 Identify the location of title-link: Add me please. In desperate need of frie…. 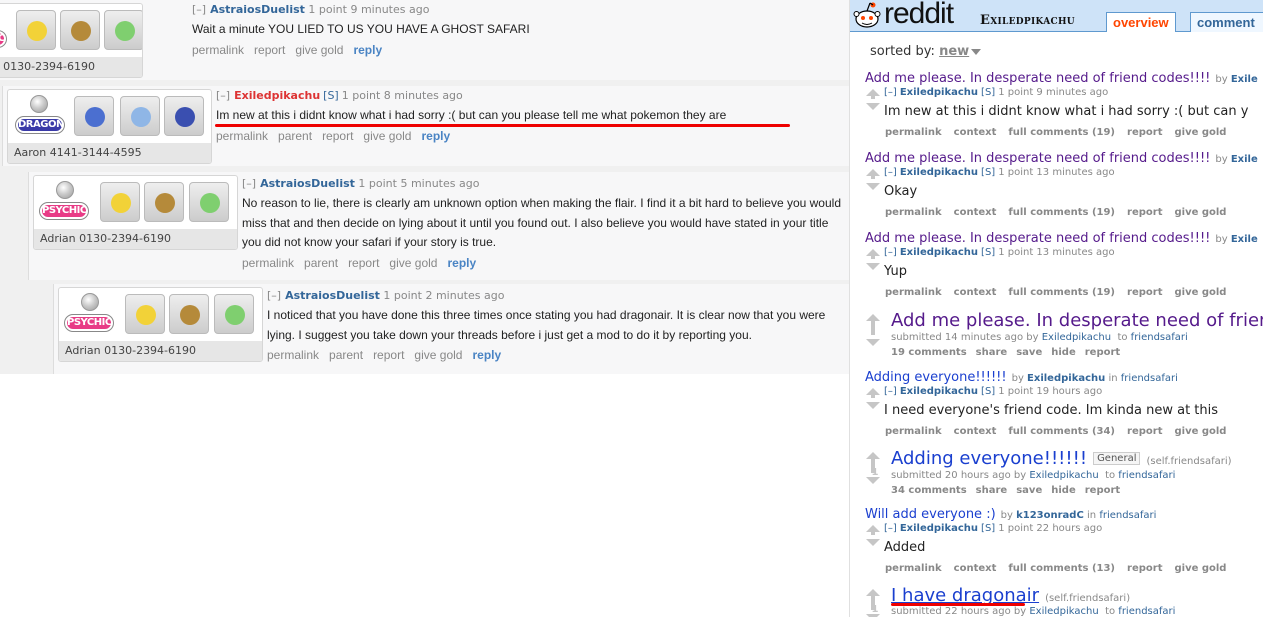
(1037, 238).